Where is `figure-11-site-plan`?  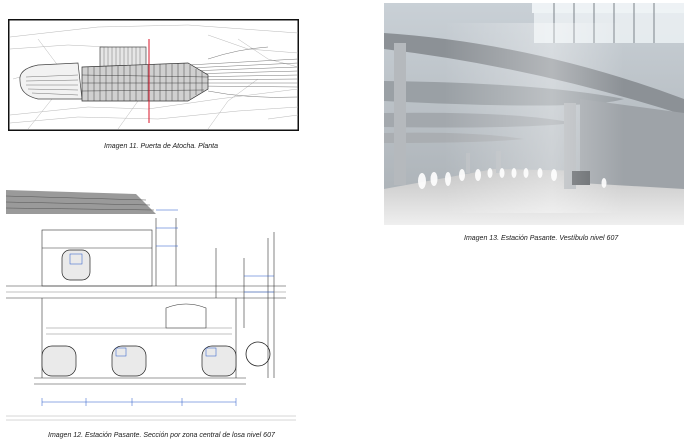
figure-11-site-plan is located at coordinates (153, 75).